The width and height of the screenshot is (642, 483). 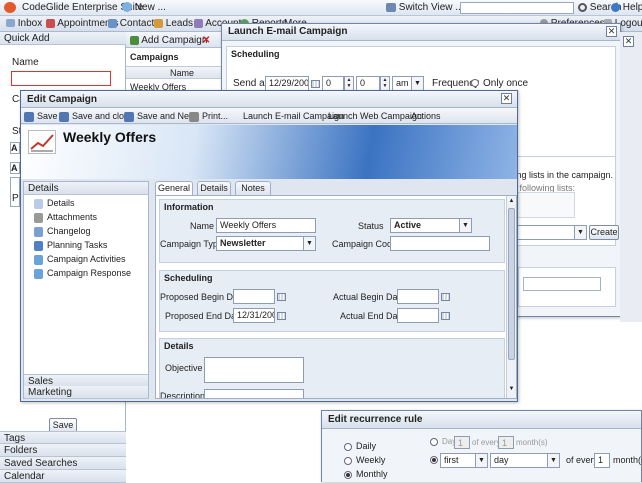 What do you see at coordinates (365, 244) in the screenshot?
I see `campaign-code-label: Campaign Code` at bounding box center [365, 244].